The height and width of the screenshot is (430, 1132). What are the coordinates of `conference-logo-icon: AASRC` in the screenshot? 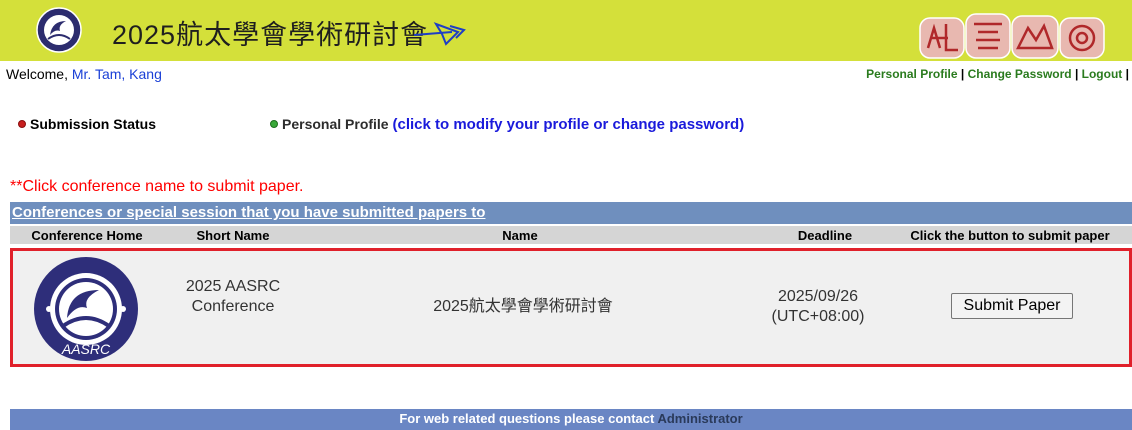 It's located at (86, 309).